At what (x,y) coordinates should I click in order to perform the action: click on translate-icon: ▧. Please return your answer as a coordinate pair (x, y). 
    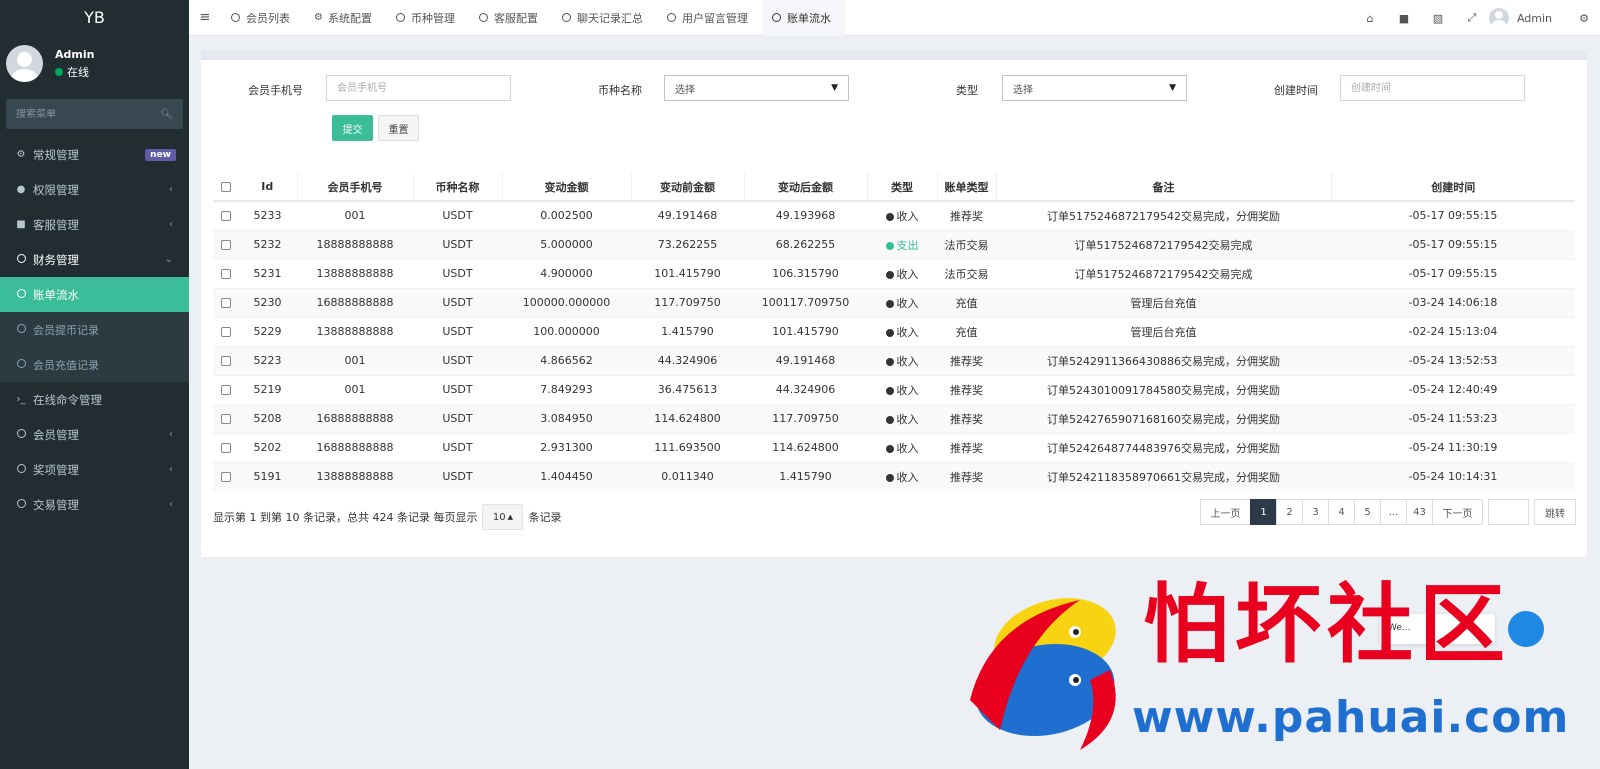
    Looking at the image, I should click on (1438, 18).